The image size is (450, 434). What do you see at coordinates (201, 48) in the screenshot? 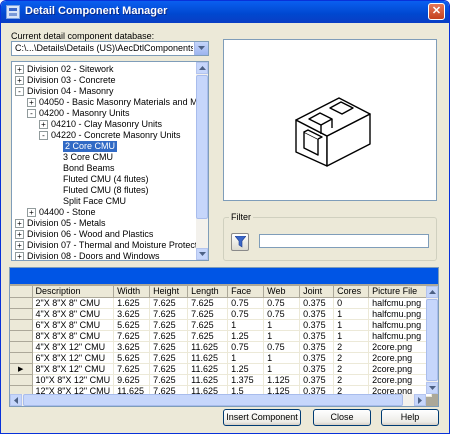
I see `dropdown-arrow-button` at bounding box center [201, 48].